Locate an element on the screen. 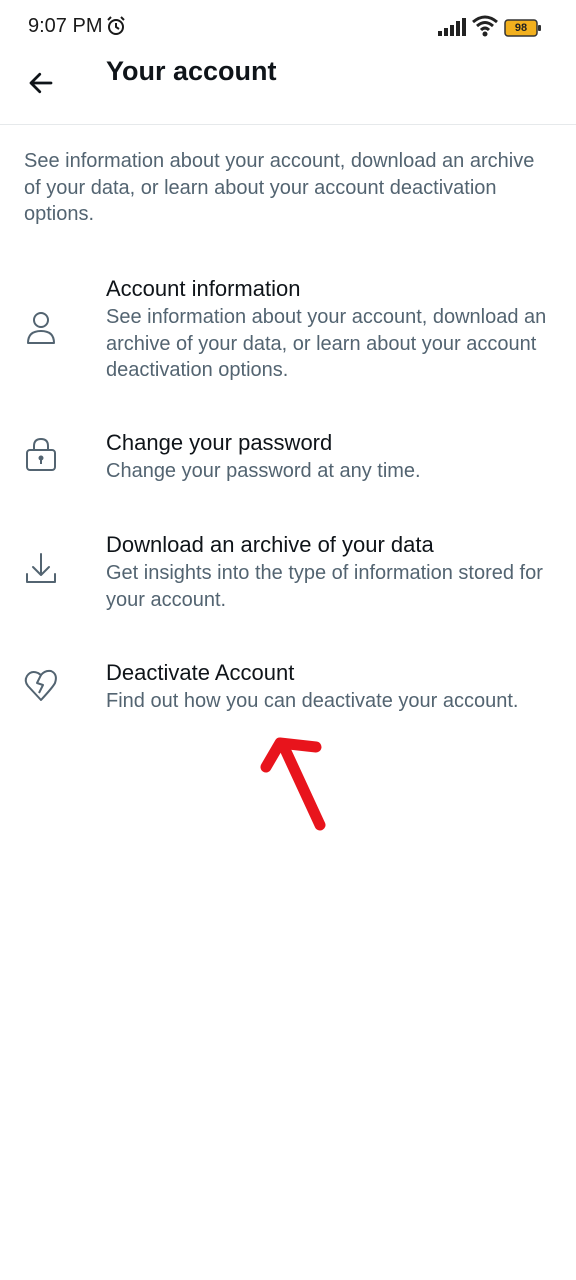 The image size is (576, 1280). arrow-left-icon is located at coordinates (41, 83).